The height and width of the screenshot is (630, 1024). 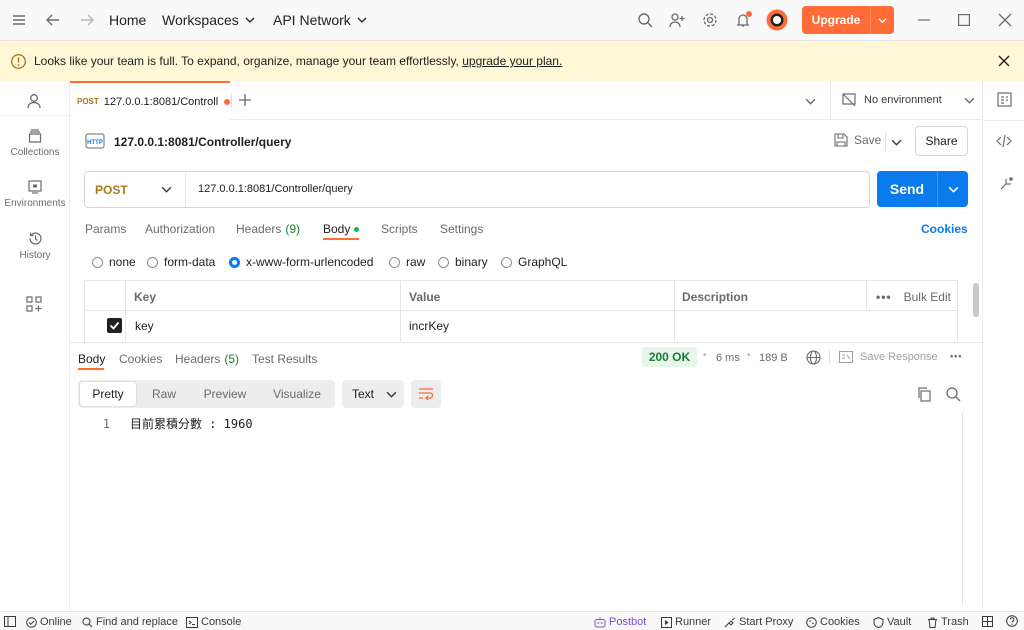 I want to click on response-tab-headers: Headers (5), so click(x=207, y=359).